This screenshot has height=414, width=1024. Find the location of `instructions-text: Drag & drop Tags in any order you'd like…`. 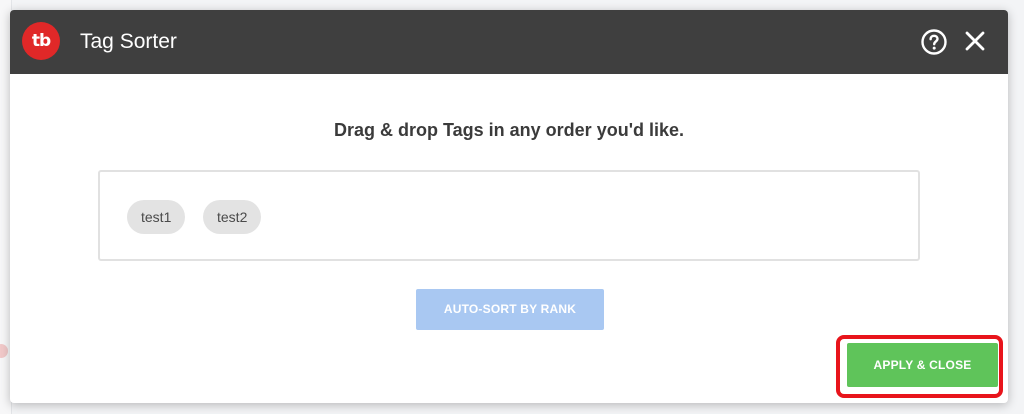

instructions-text: Drag & drop Tags in any order you'd like… is located at coordinates (508, 130).